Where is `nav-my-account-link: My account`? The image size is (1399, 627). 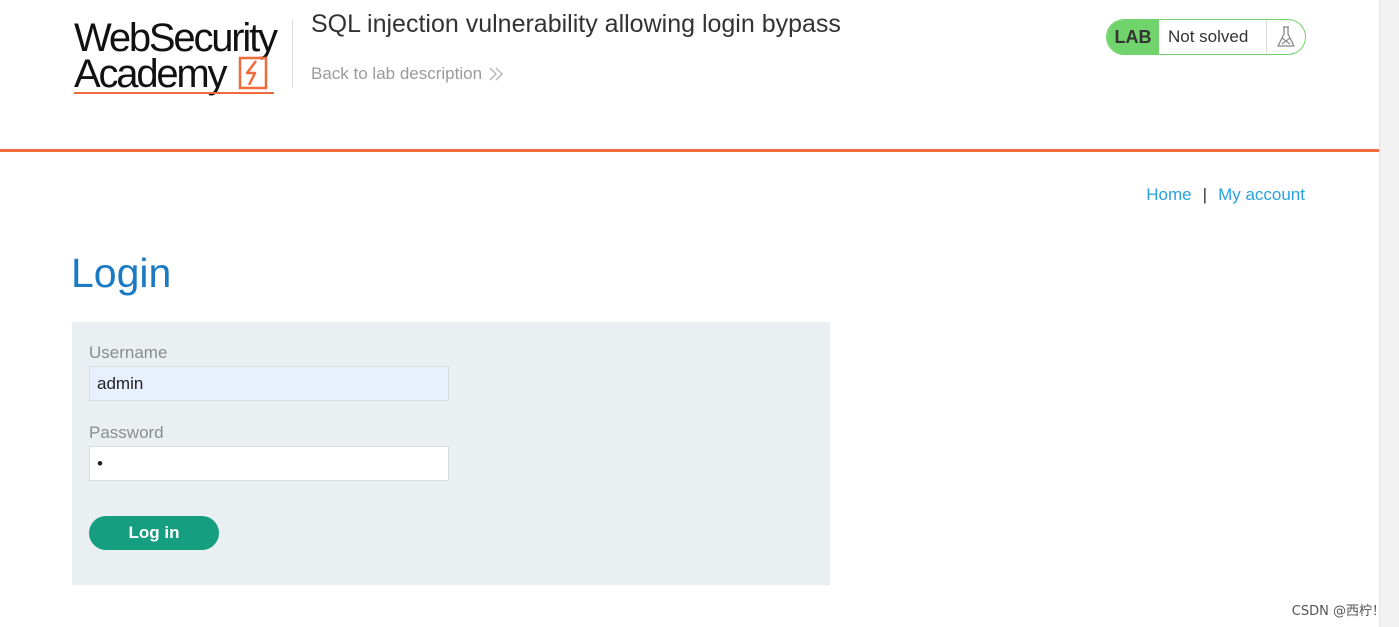 nav-my-account-link: My account is located at coordinates (1261, 195).